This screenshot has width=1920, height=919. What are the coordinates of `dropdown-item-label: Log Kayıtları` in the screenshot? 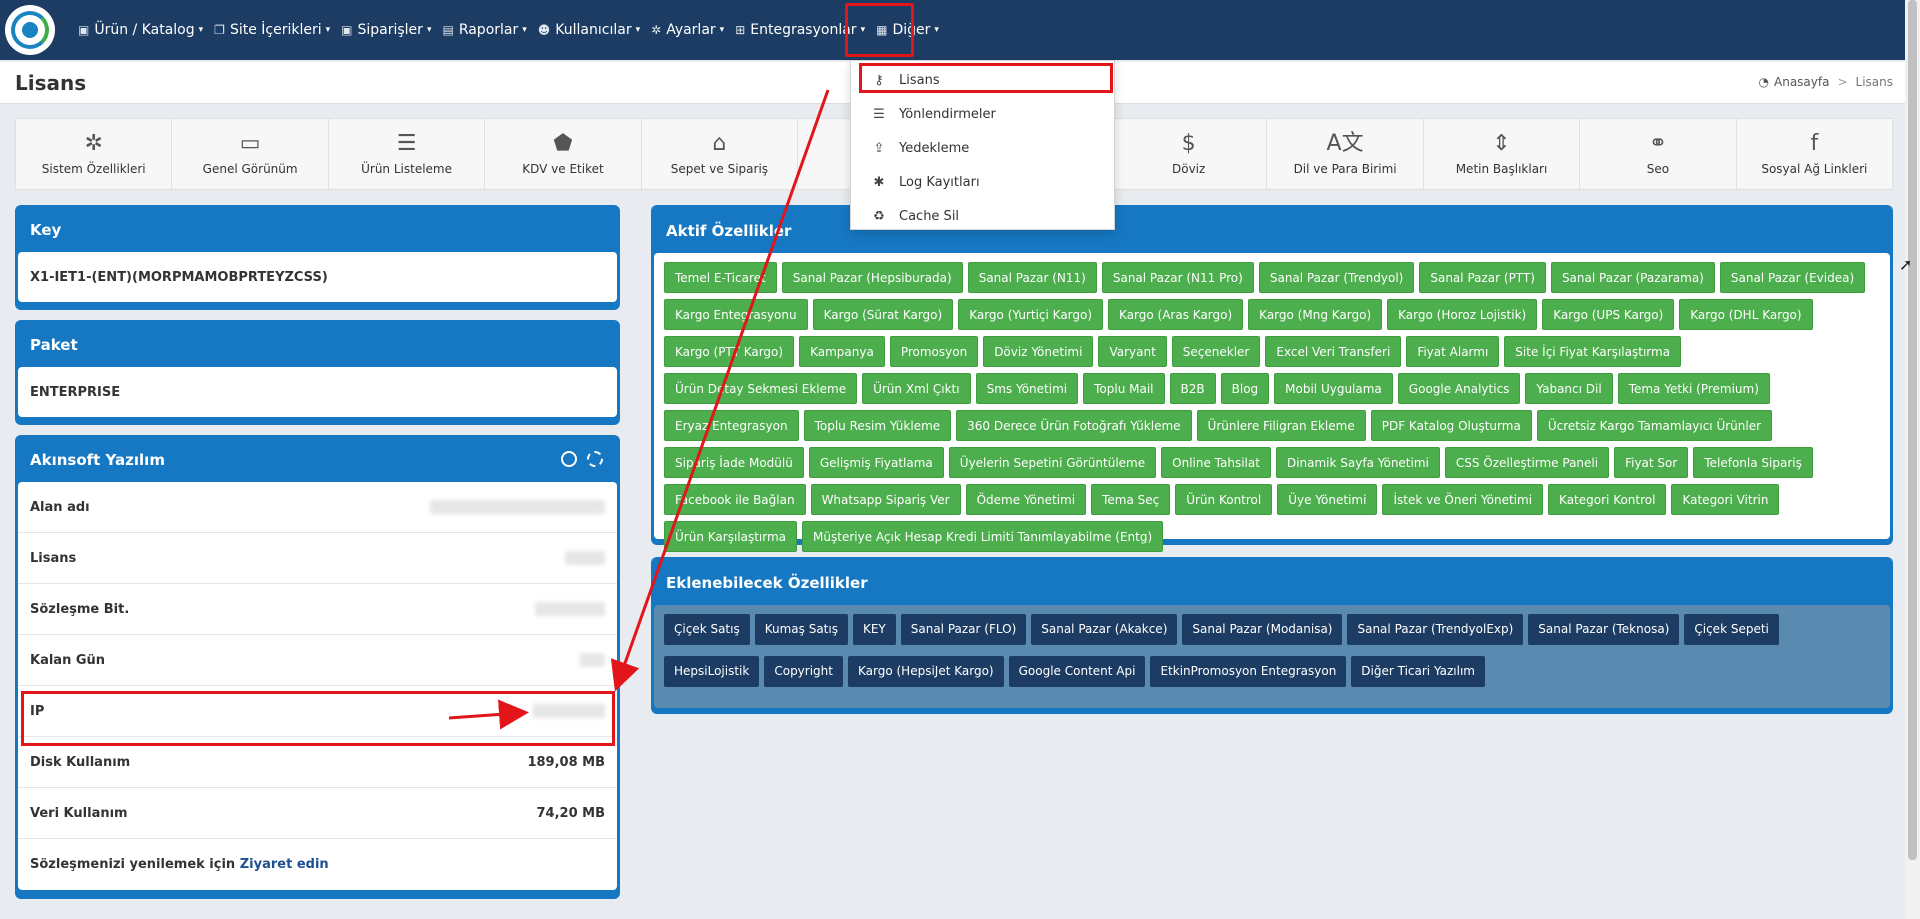 It's located at (939, 182).